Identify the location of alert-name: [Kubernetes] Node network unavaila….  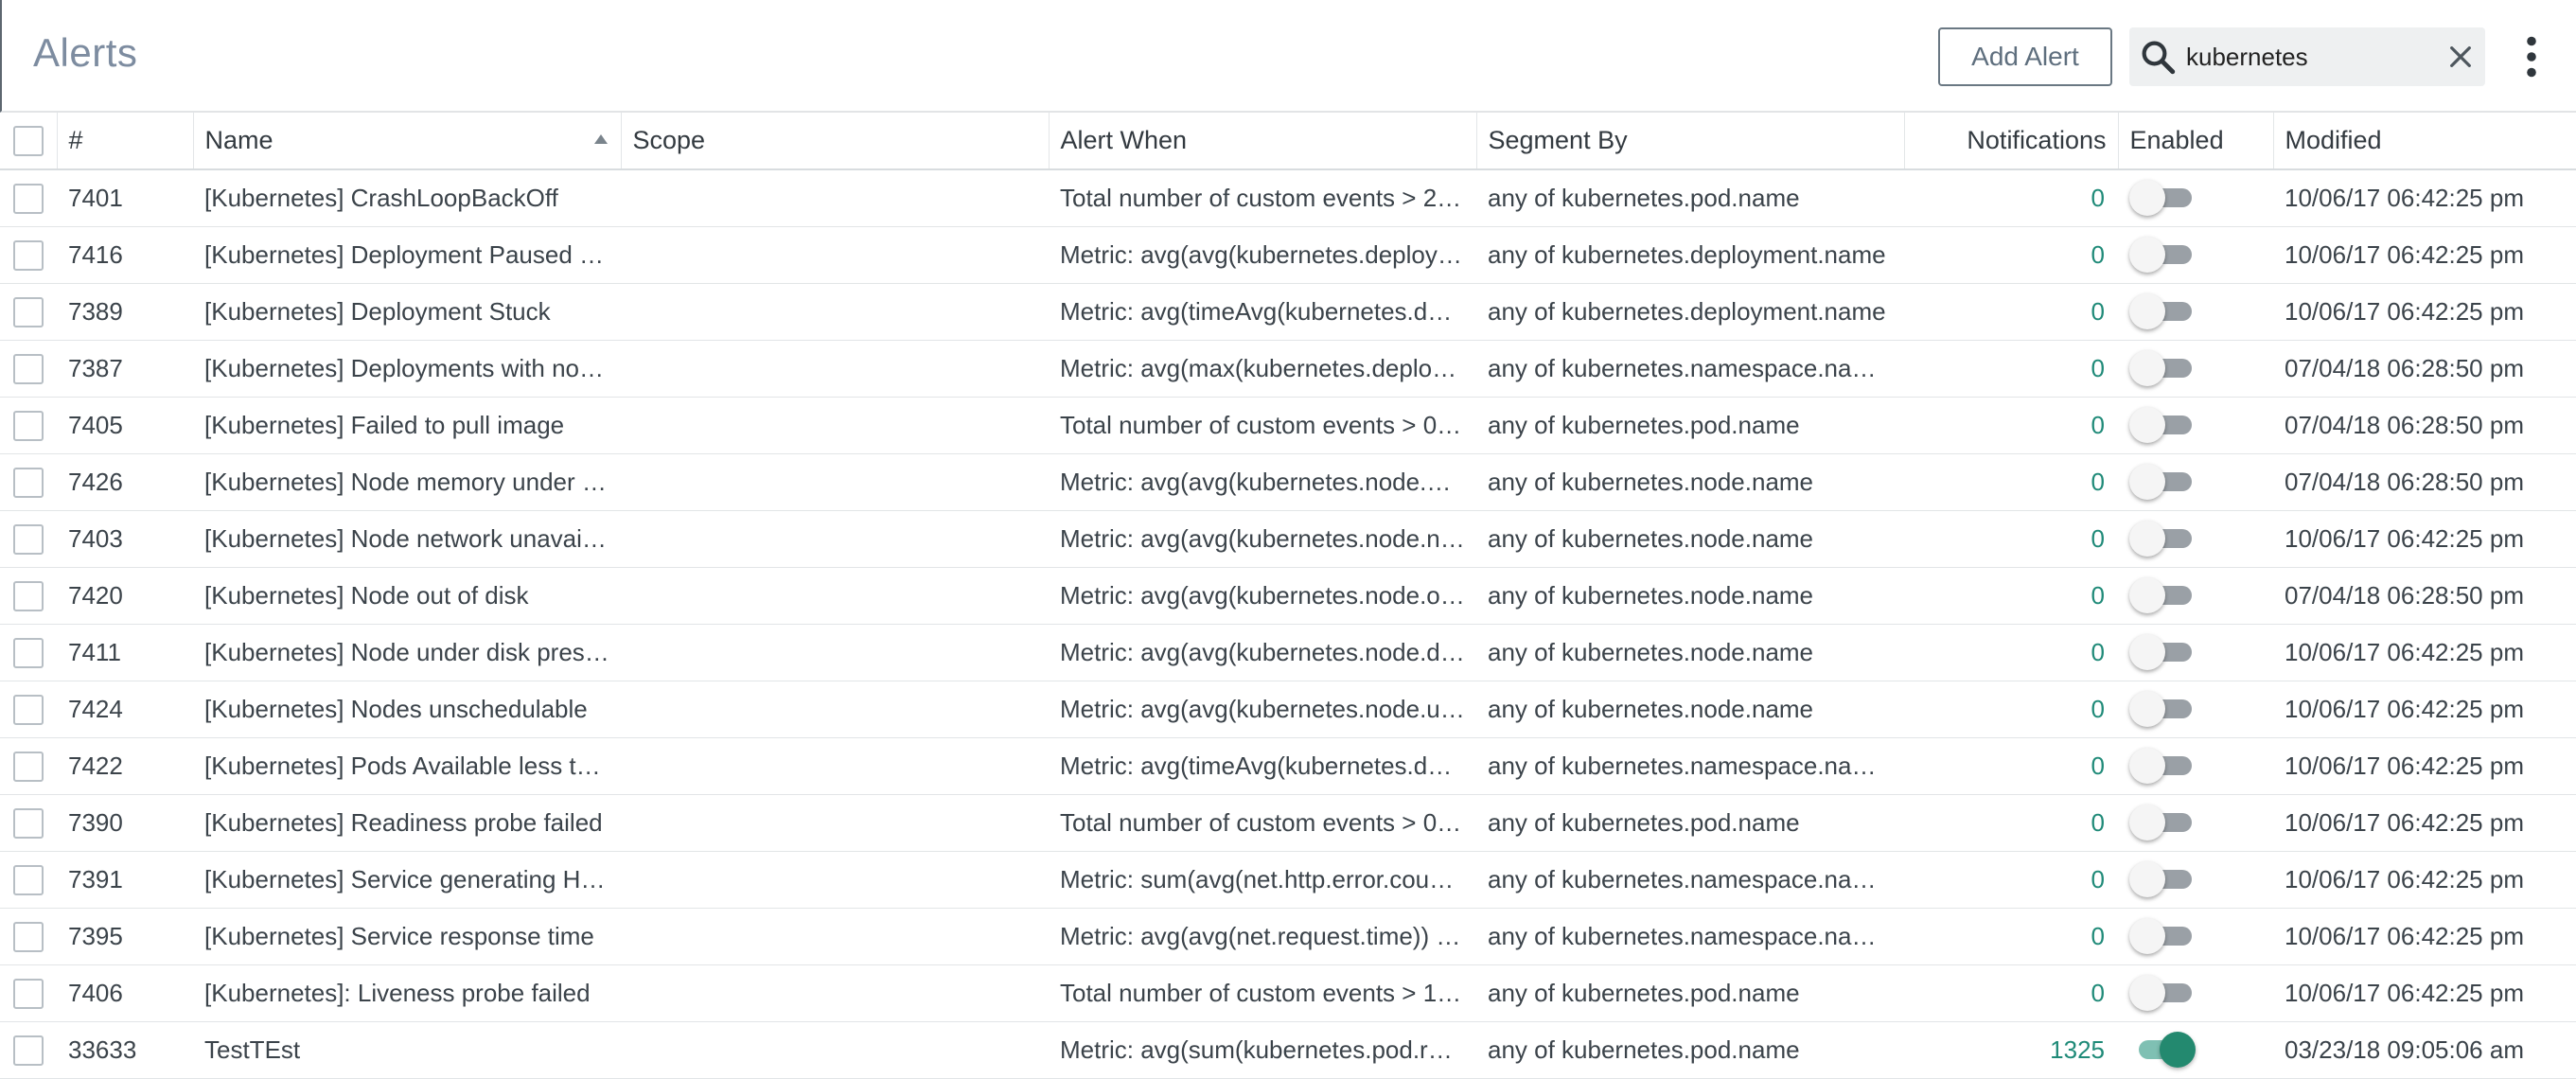
(407, 539).